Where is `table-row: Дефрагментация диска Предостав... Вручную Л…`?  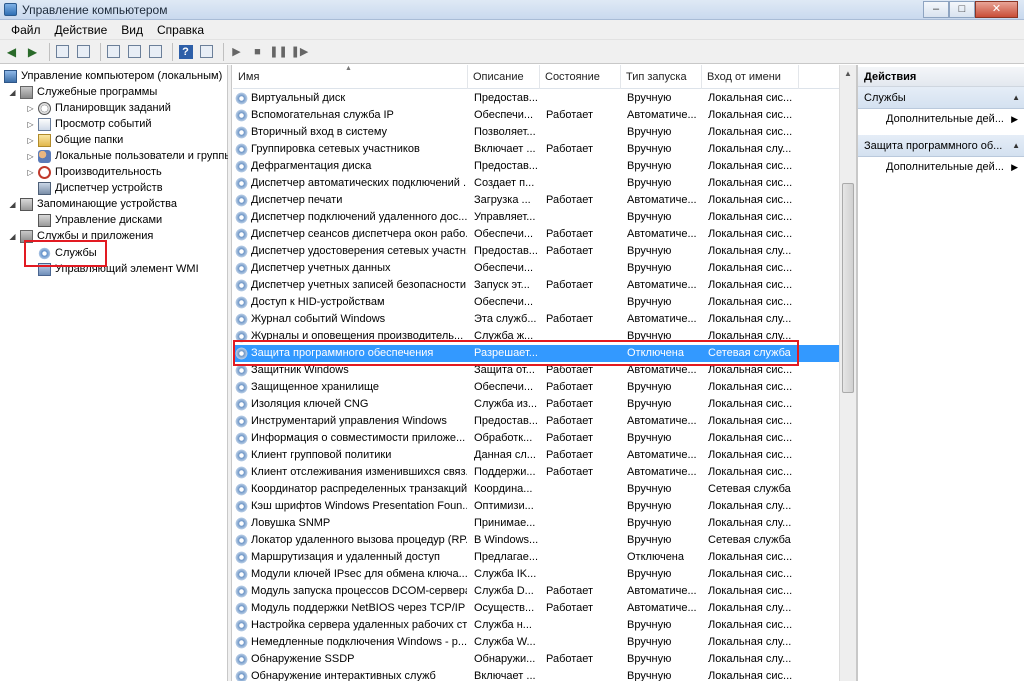 table-row: Дефрагментация диска Предостав... Вручную Л… is located at coordinates (536, 166).